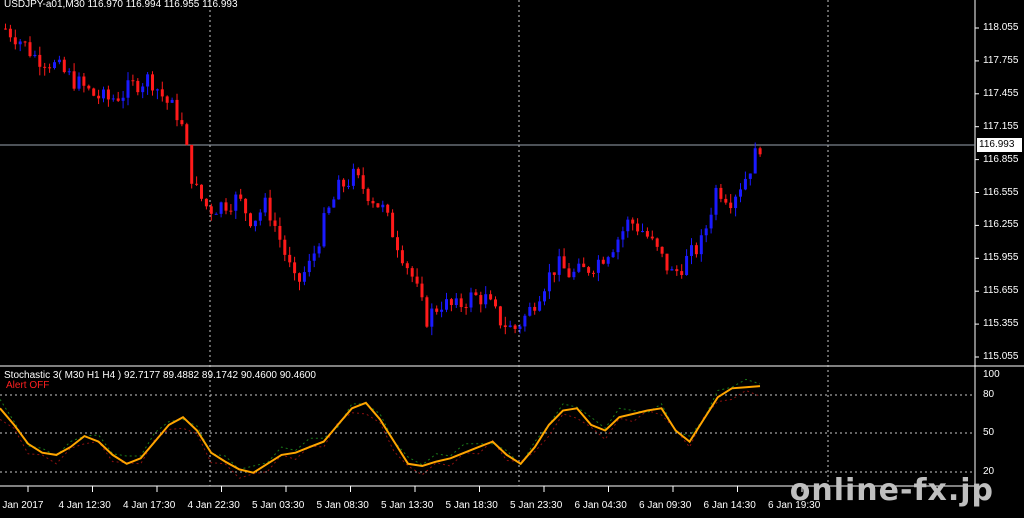 The image size is (1024, 518). I want to click on time-tick-label: 4 Jan 2017, so click(22, 505).